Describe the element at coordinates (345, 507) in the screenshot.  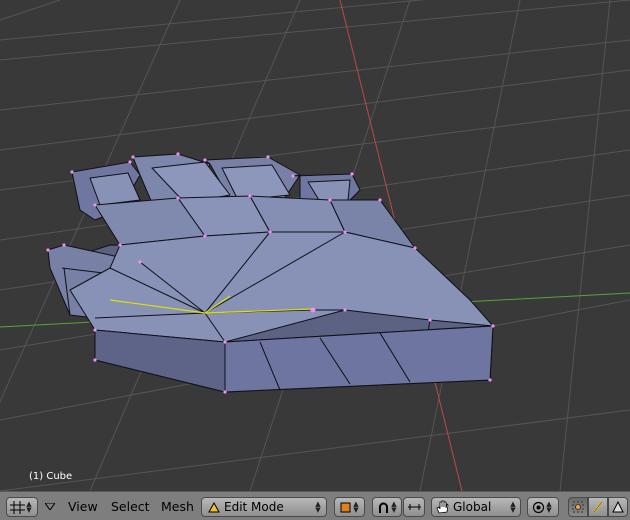
I see `solid-shading-icon` at that location.